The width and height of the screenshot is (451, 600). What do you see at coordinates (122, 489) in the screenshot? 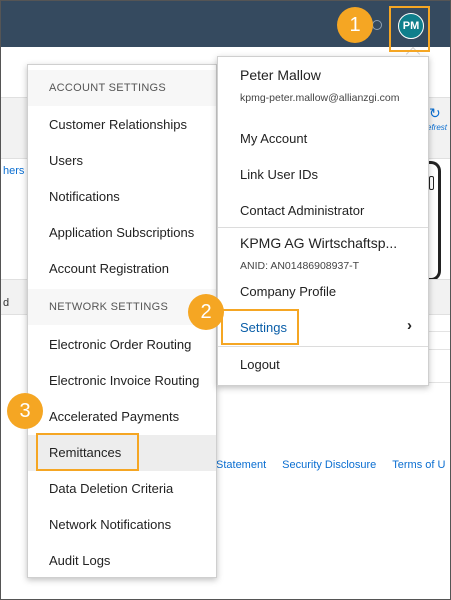
I see `menu-item-data-deletion-criteria: Data Deletion Criteria` at bounding box center [122, 489].